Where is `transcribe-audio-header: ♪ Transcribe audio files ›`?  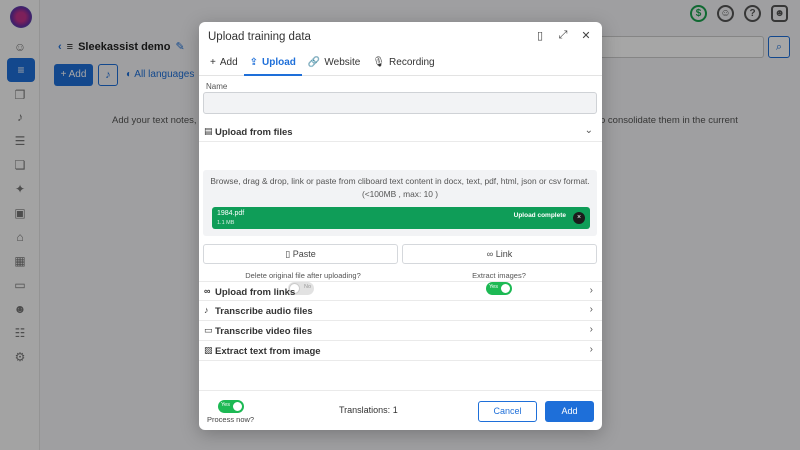
transcribe-audio-header: ♪ Transcribe audio files › is located at coordinates (400, 311).